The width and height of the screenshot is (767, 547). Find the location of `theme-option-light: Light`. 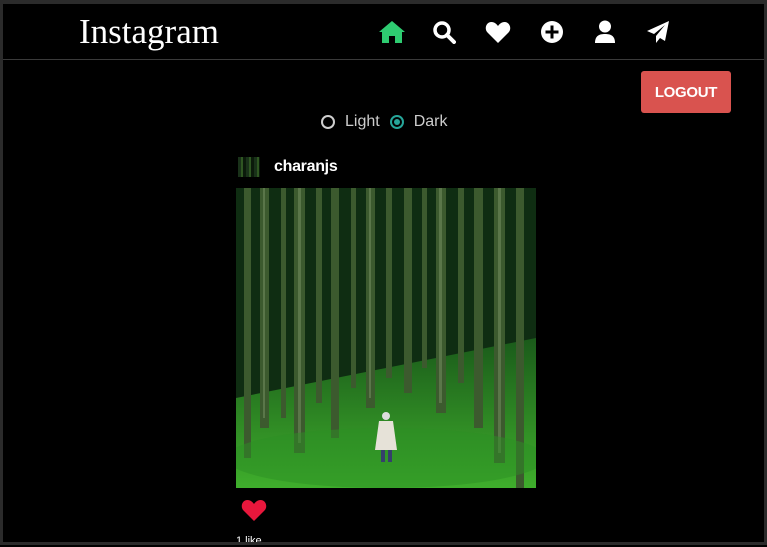

theme-option-light: Light is located at coordinates (350, 122).